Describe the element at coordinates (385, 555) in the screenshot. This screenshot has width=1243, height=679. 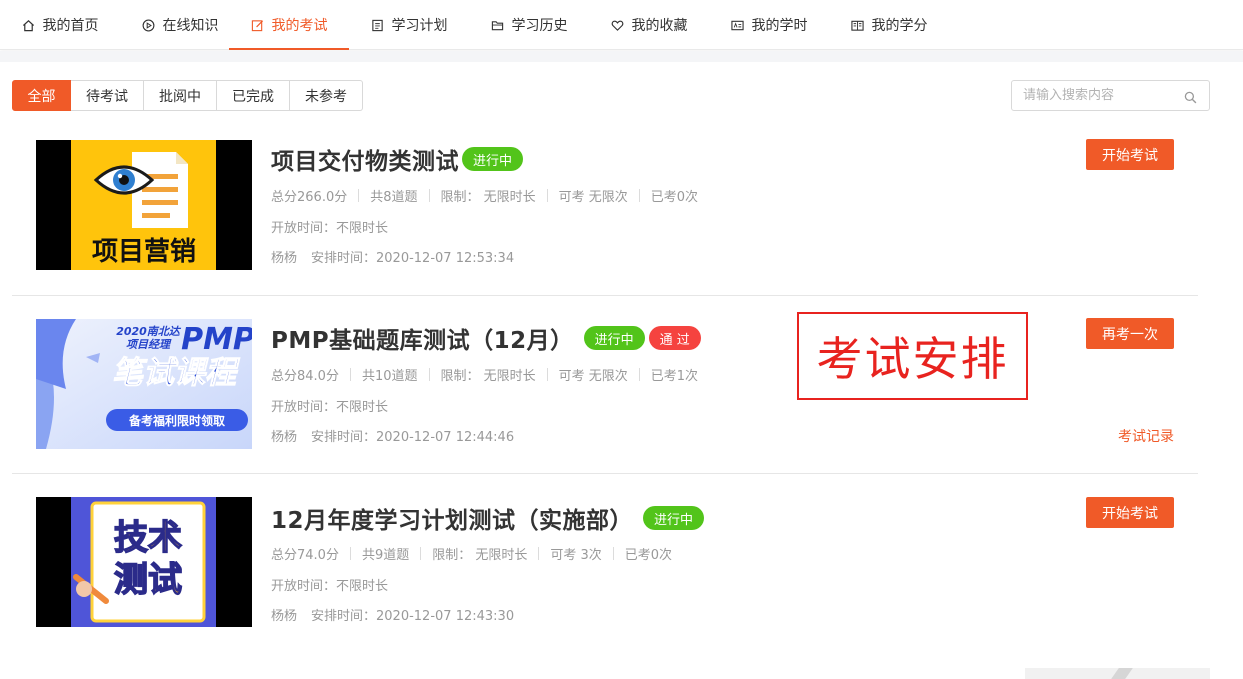
I see `question-count: 共9道题` at that location.